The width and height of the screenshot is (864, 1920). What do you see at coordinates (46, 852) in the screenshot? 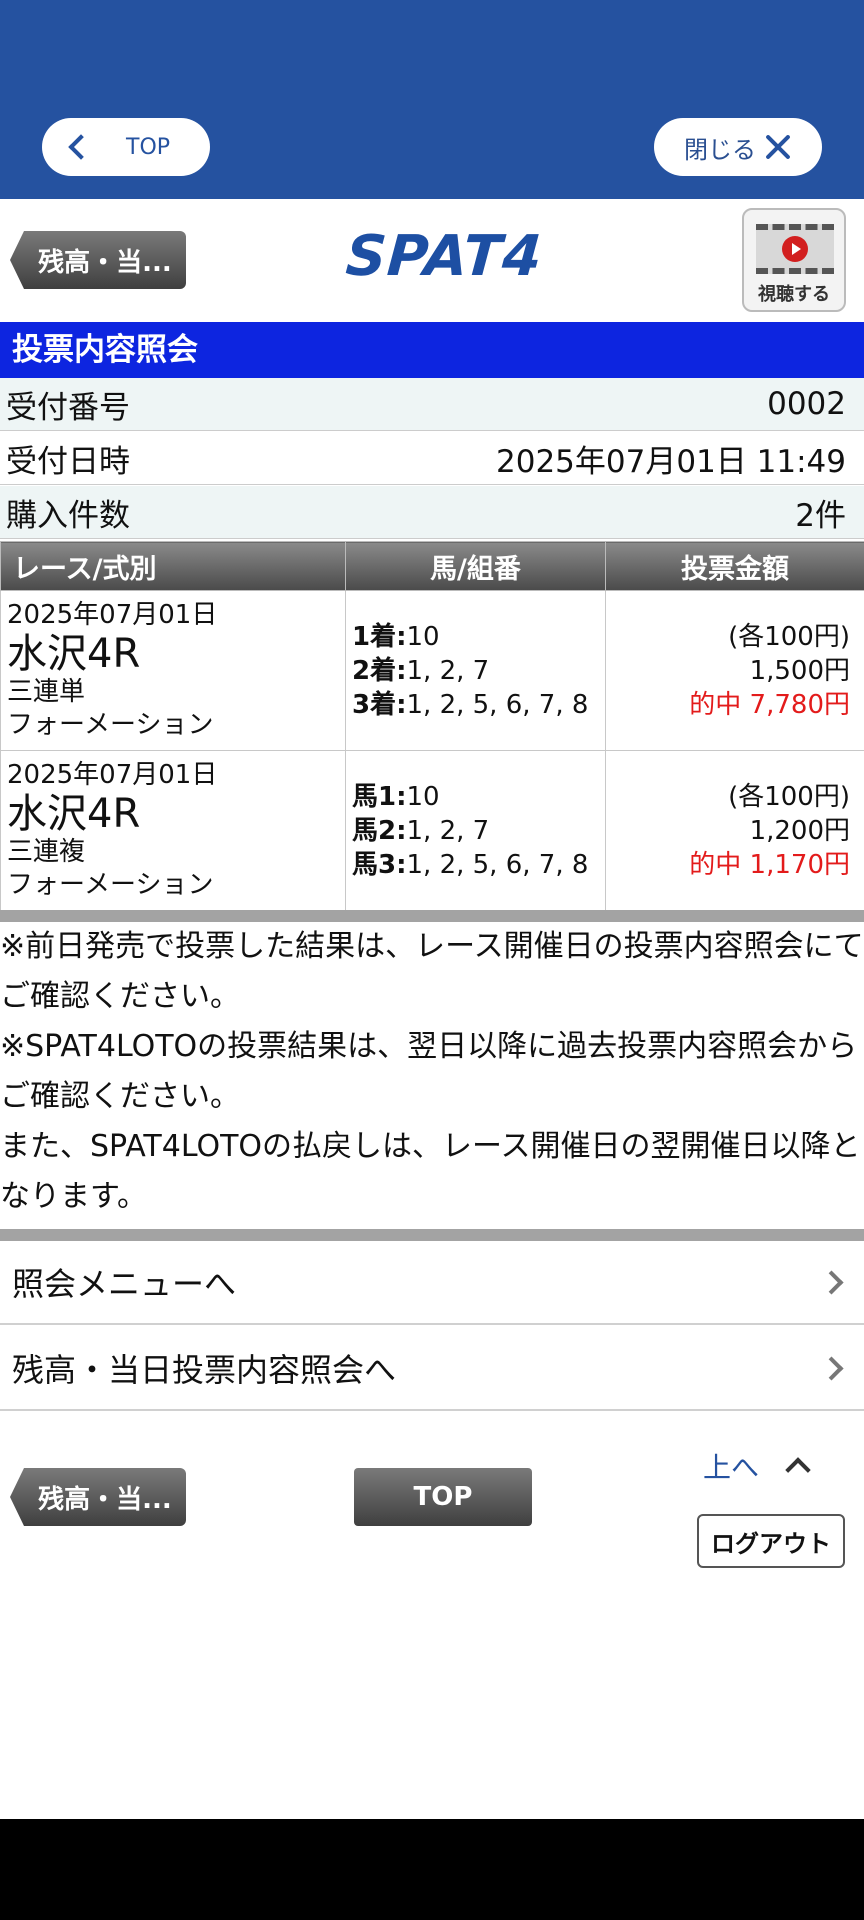
I see `bet-type: 三連複` at bounding box center [46, 852].